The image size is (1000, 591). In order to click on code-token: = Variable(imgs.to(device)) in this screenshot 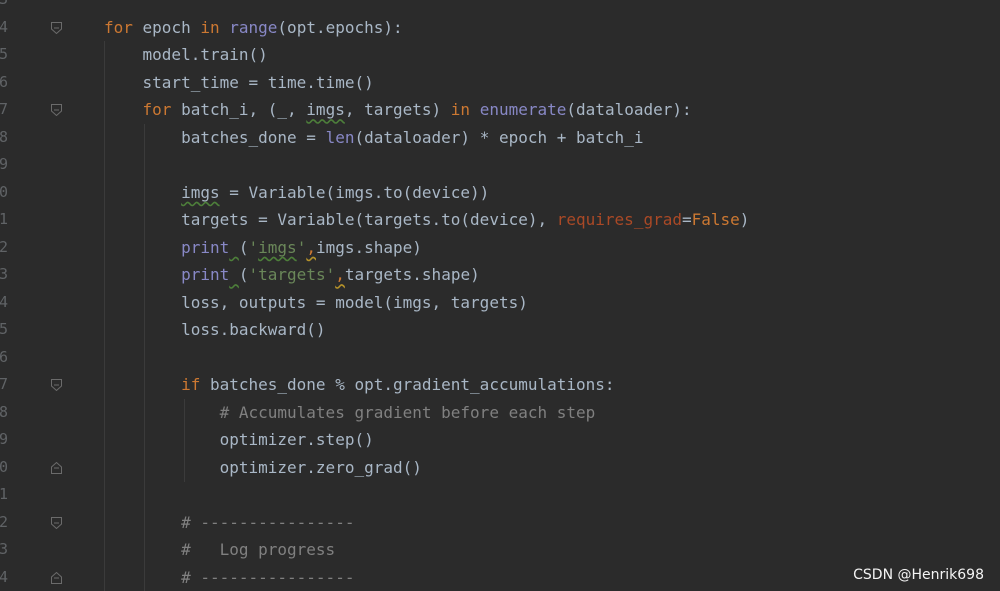, I will do `click(354, 192)`.